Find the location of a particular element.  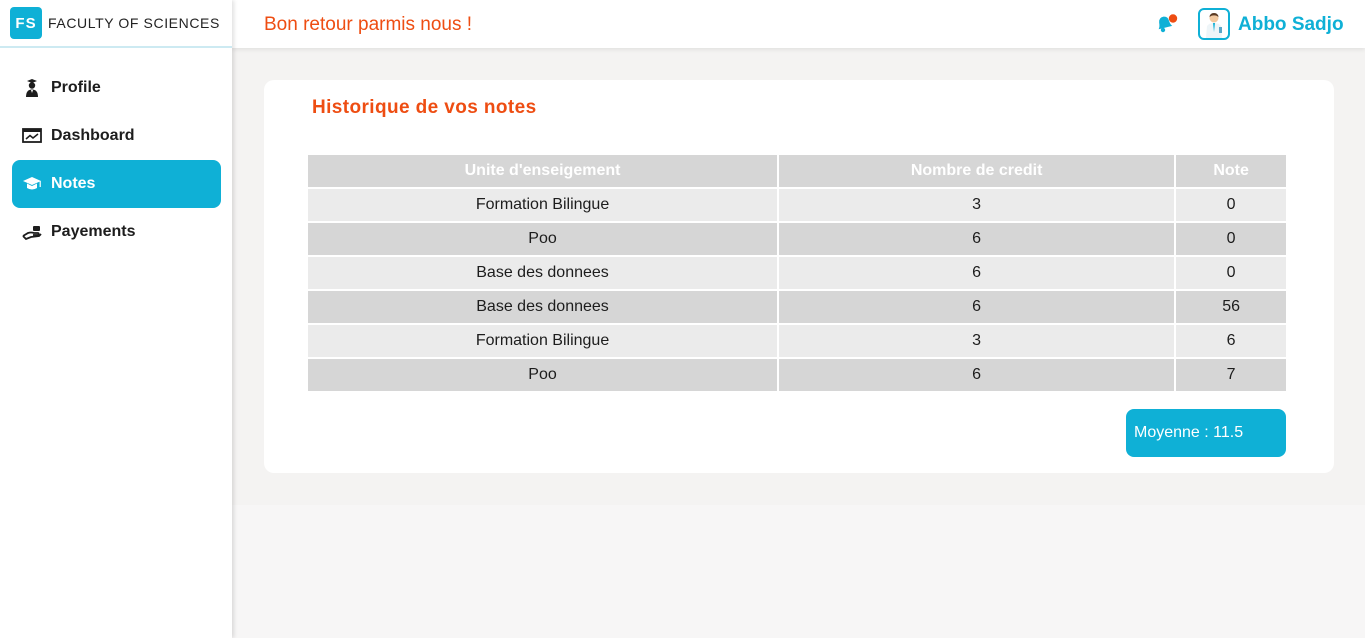

welcome-message: Bon retour parmis nous ! is located at coordinates (368, 24).